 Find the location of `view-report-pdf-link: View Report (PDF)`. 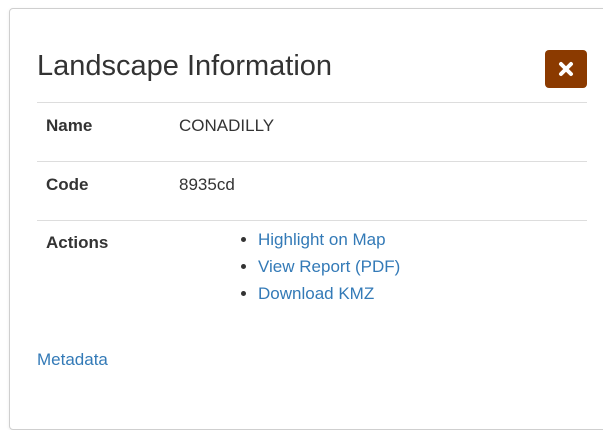

view-report-pdf-link: View Report (PDF) is located at coordinates (329, 266).